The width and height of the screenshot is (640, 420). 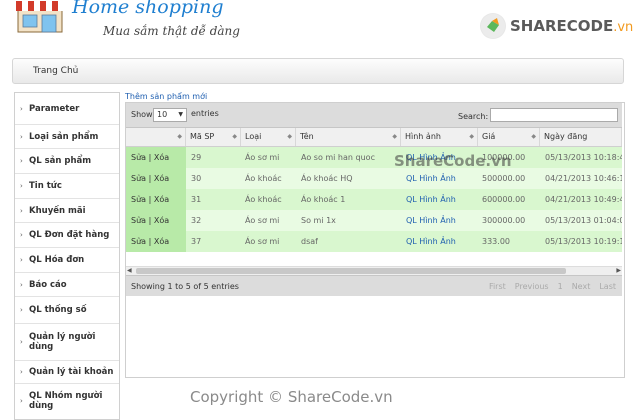 I want to click on pagination-first: First, so click(x=497, y=286).